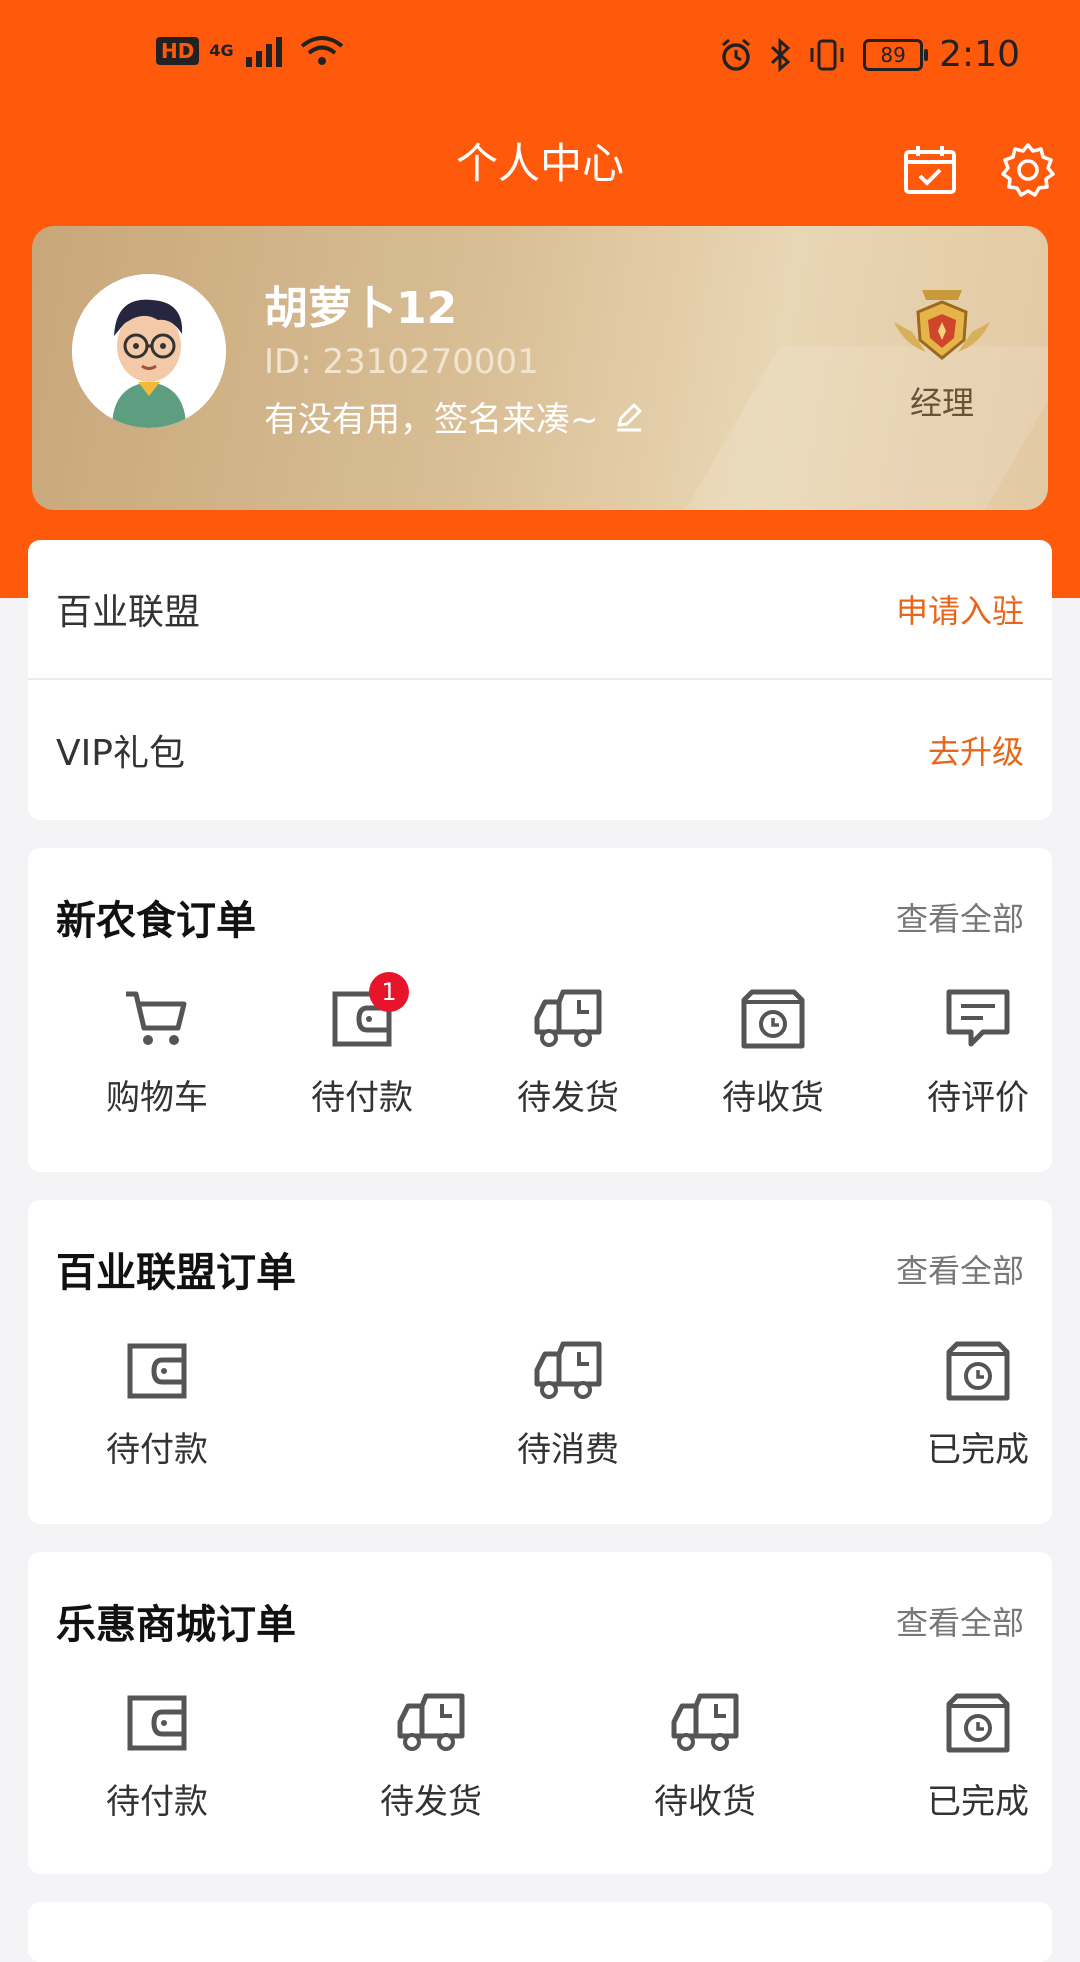 This screenshot has width=1080, height=1962. Describe the element at coordinates (978, 1053) in the screenshot. I see `order-item-pending-review: 待评价` at that location.